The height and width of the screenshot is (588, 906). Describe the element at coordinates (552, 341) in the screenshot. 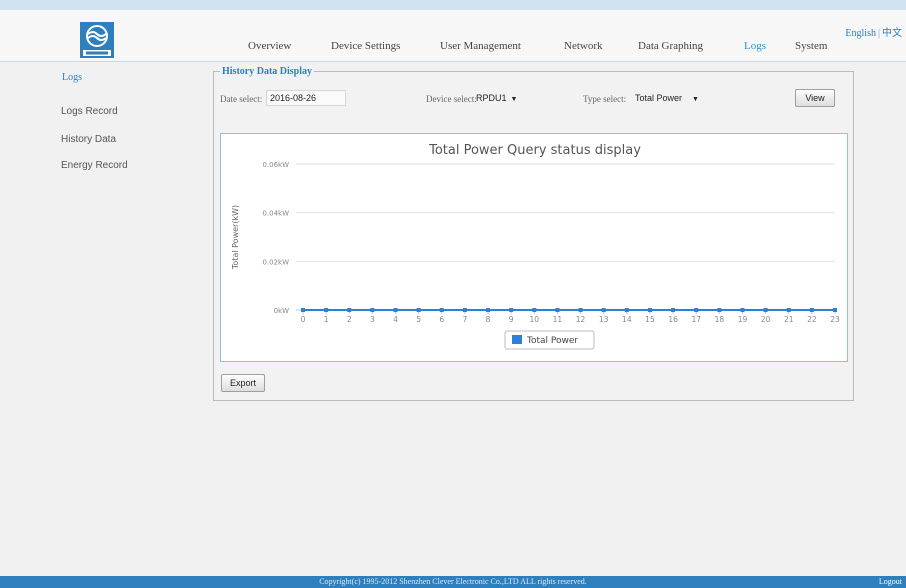

I see `legend-label: Total Power` at that location.